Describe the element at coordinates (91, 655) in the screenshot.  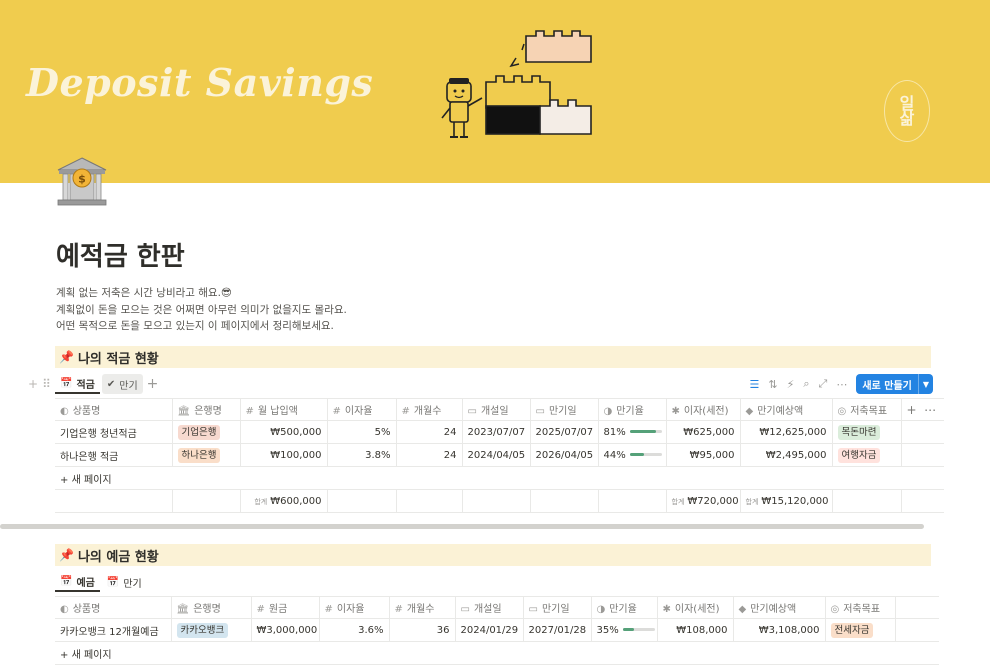
I see `new-page-label: 새 페이지` at that location.